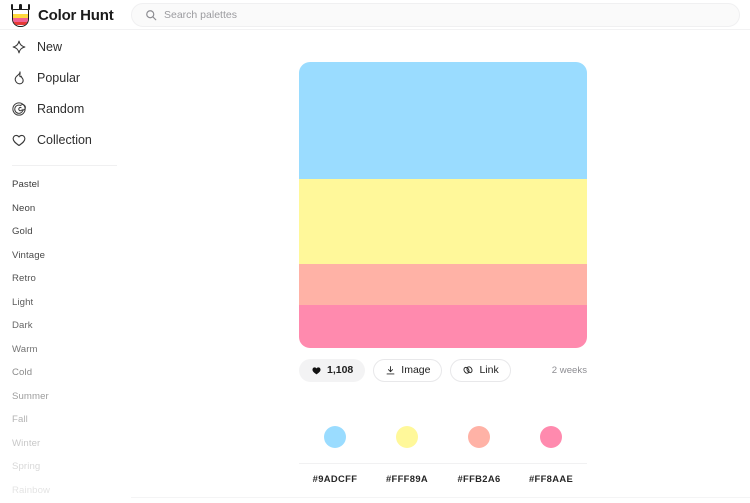 This screenshot has height=503, width=750. Describe the element at coordinates (65, 326) in the screenshot. I see `sidebar-tag-dark: Dark` at that location.